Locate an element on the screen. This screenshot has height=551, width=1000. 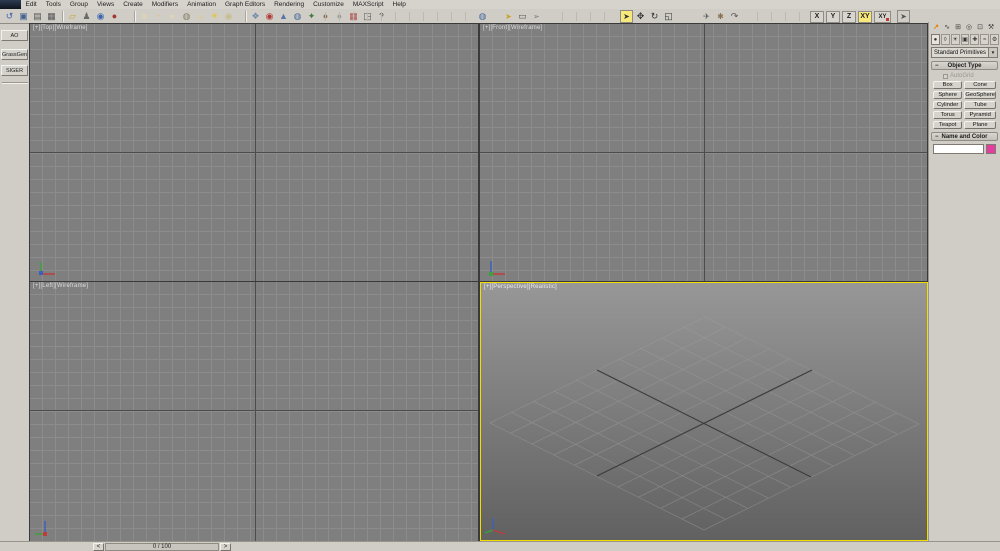
orbit-icon: ↷ is located at coordinates (734, 16).